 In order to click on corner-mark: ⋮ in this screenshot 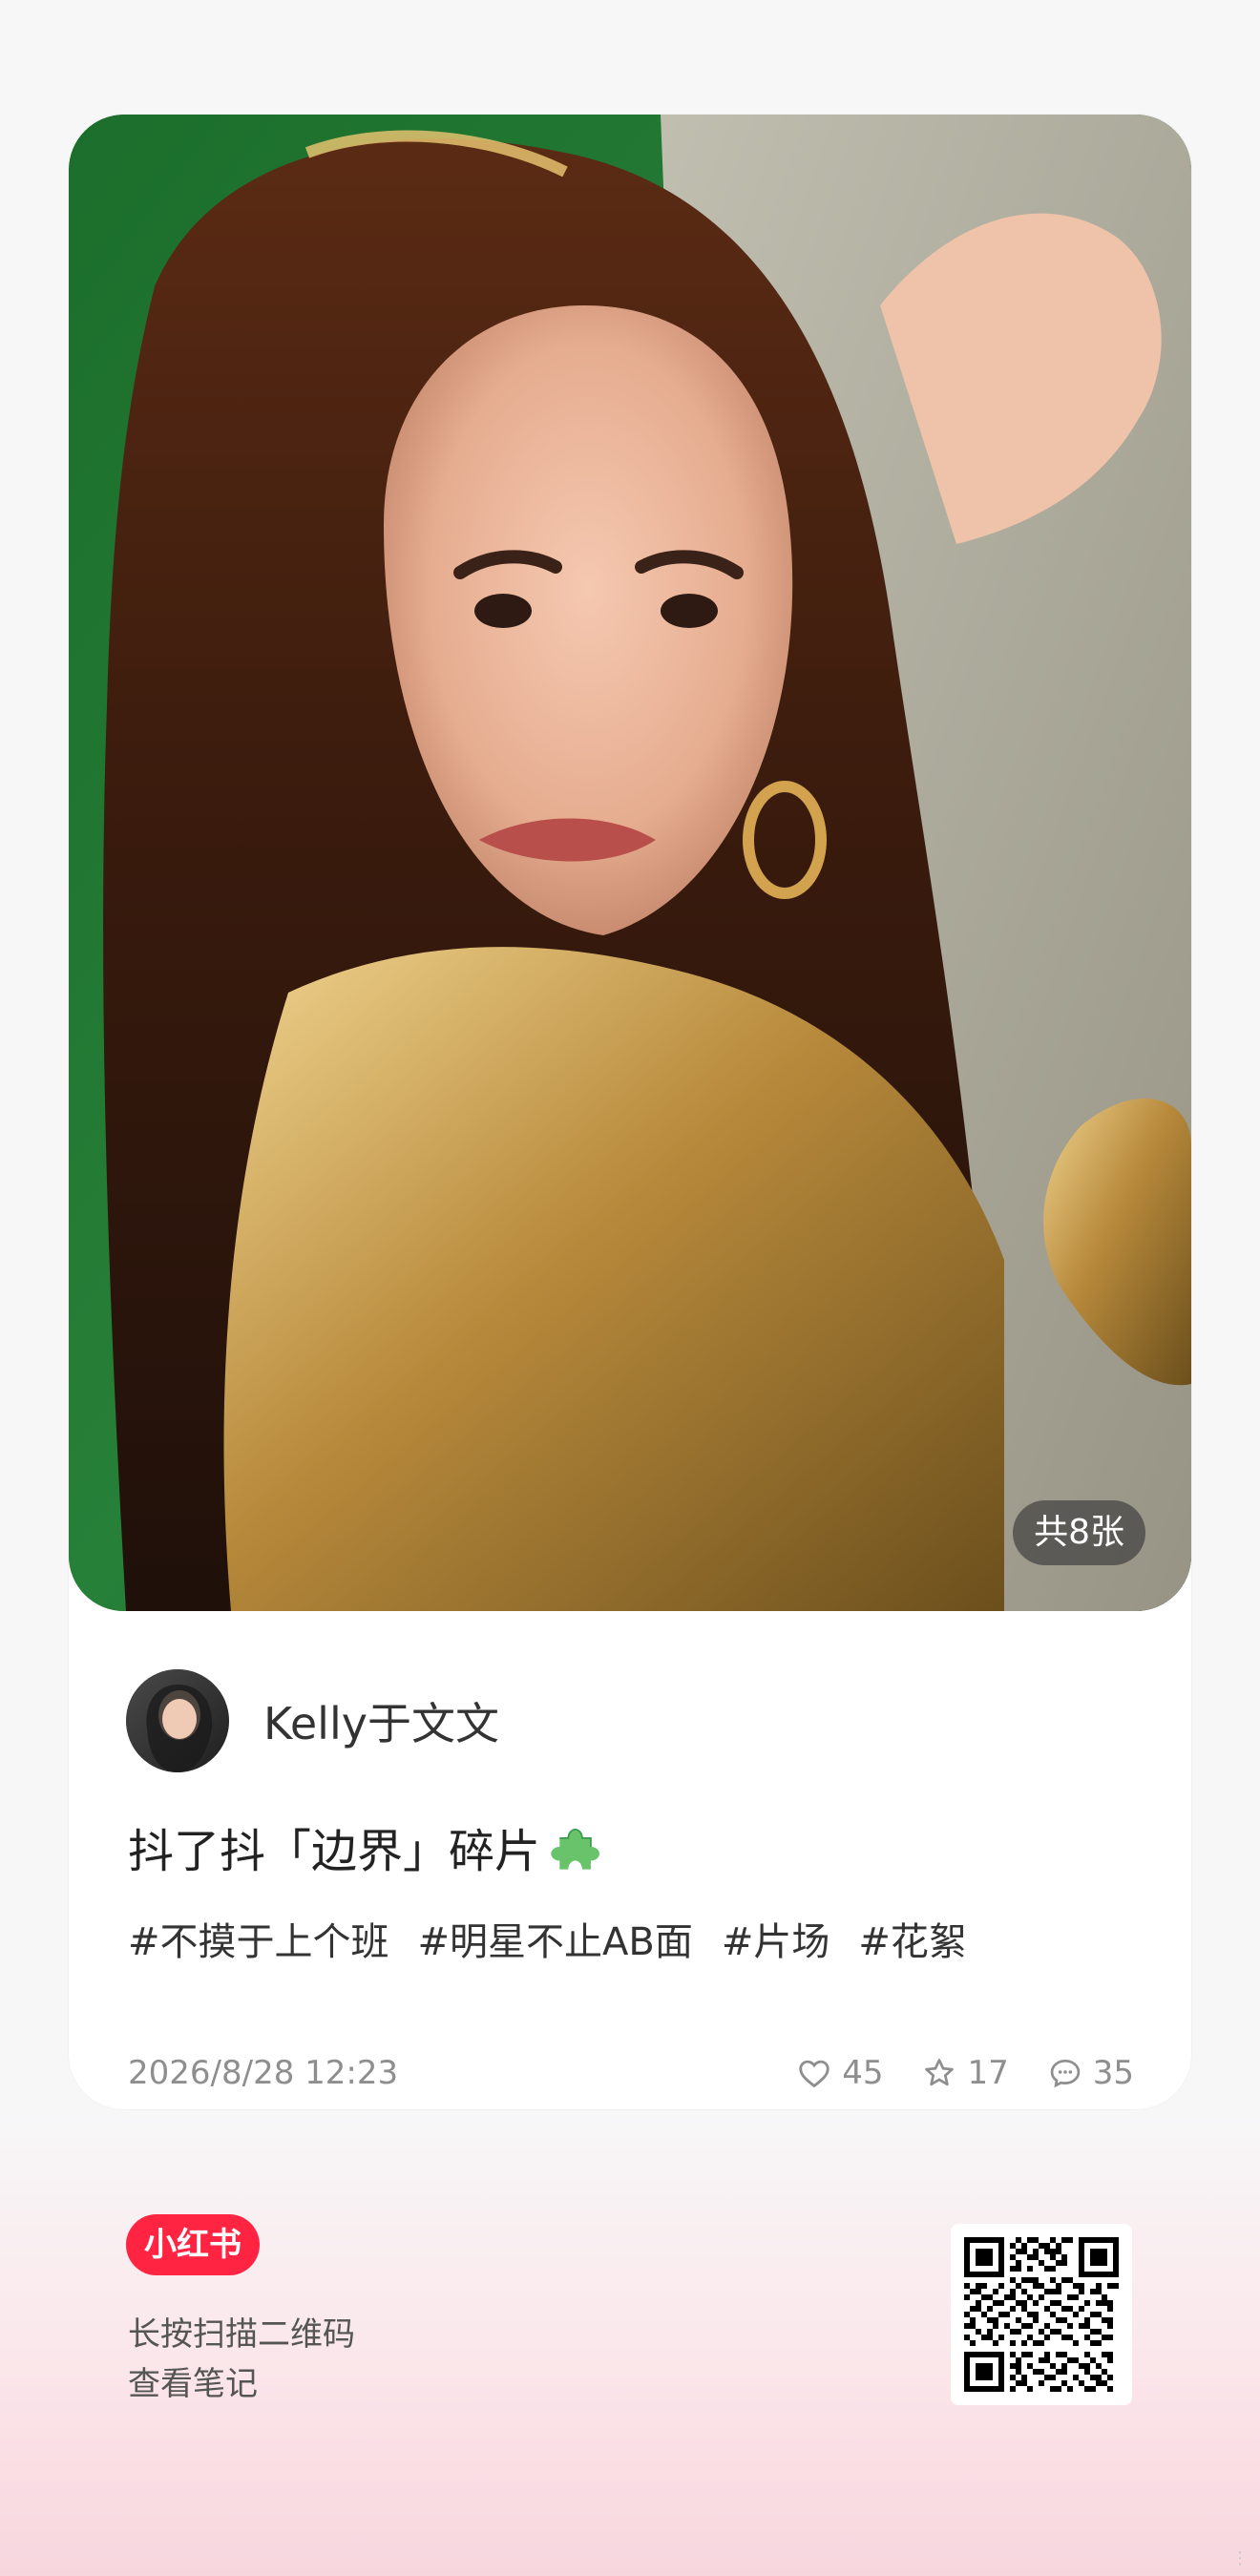, I will do `click(1240, 2558)`.